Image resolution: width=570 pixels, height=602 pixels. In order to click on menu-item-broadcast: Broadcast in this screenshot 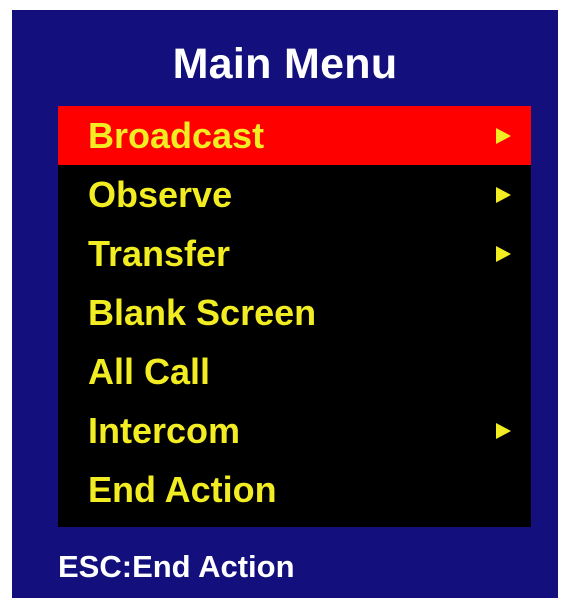, I will do `click(294, 135)`.